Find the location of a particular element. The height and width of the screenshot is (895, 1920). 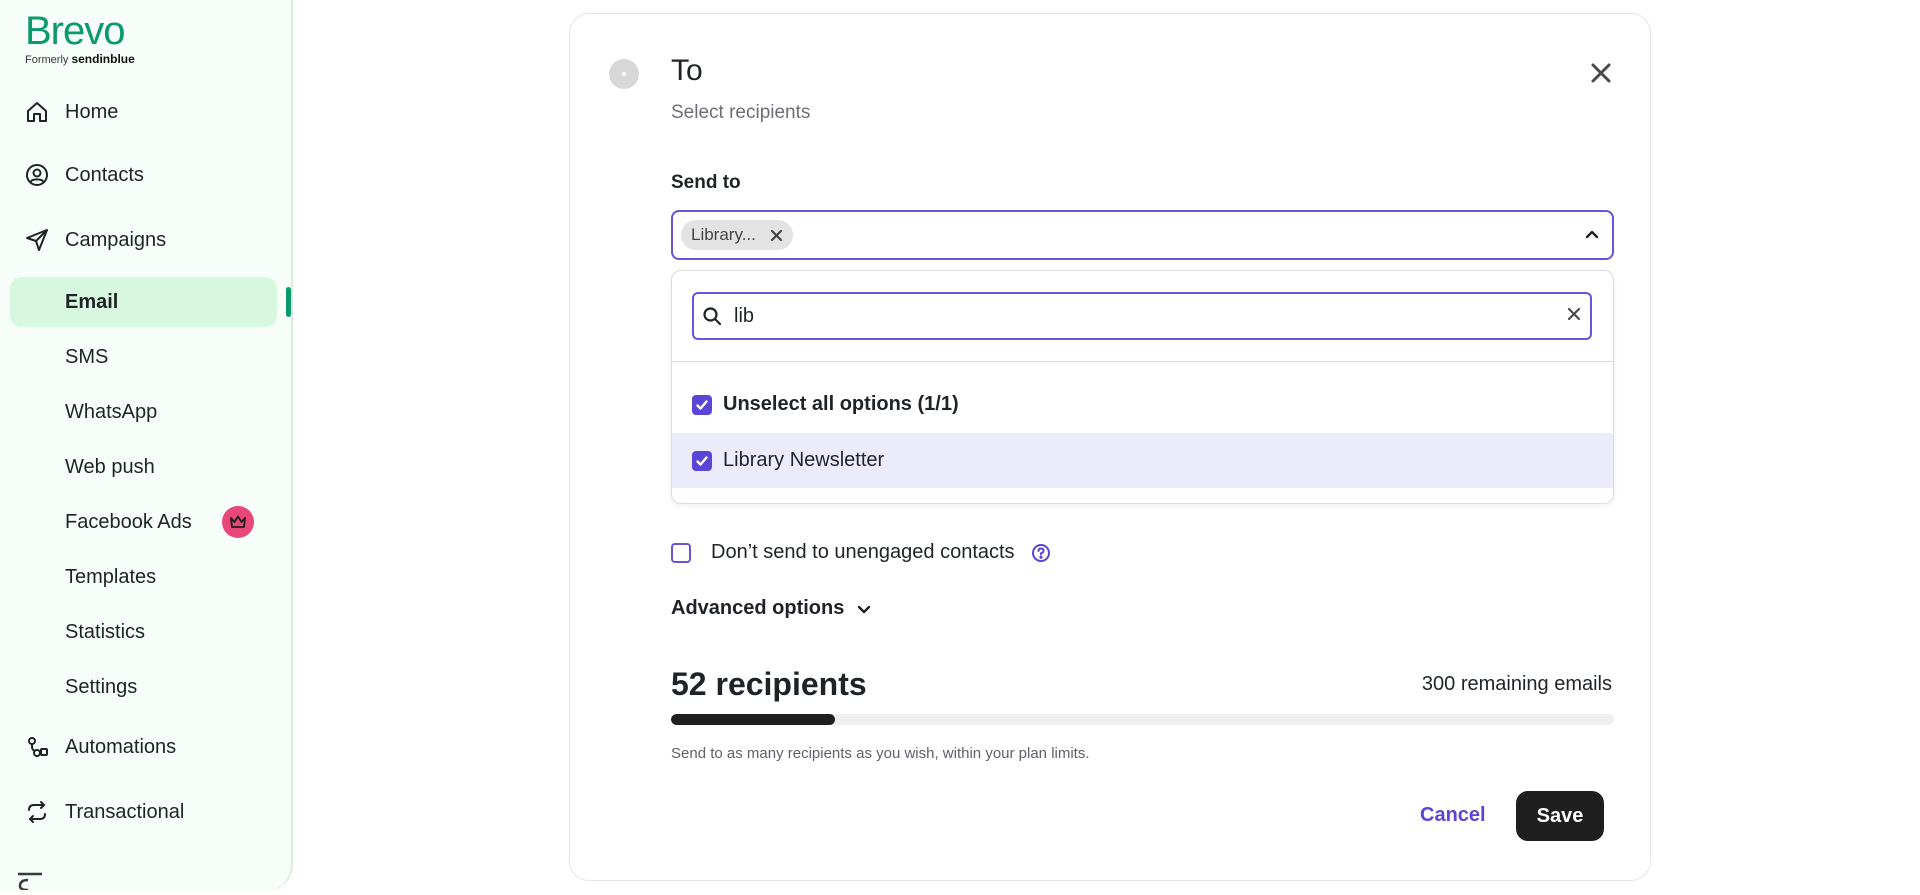

sidebar-item-whatsapp: WhatsApp is located at coordinates (111, 412).